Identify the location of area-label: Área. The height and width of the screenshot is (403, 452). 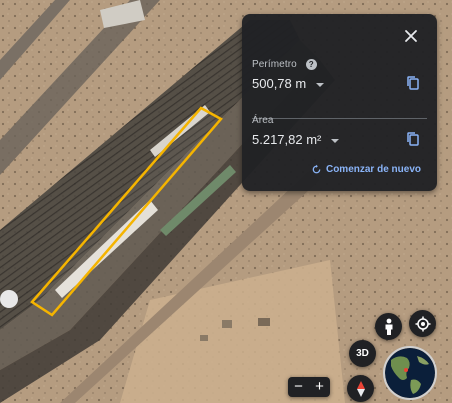
(263, 120).